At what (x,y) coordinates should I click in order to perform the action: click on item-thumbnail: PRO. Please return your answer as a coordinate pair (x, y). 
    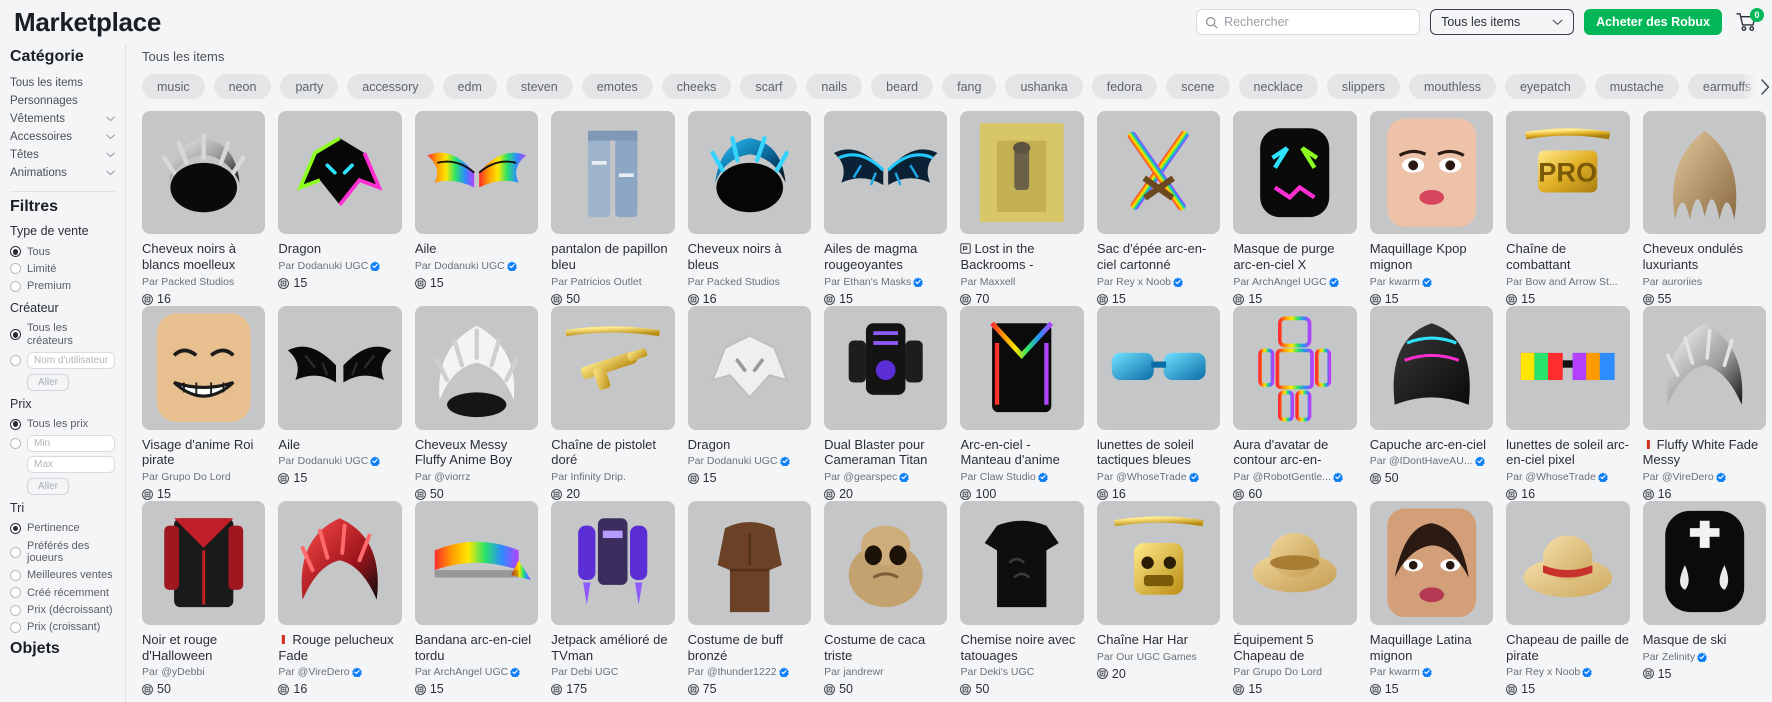
    Looking at the image, I should click on (1568, 173).